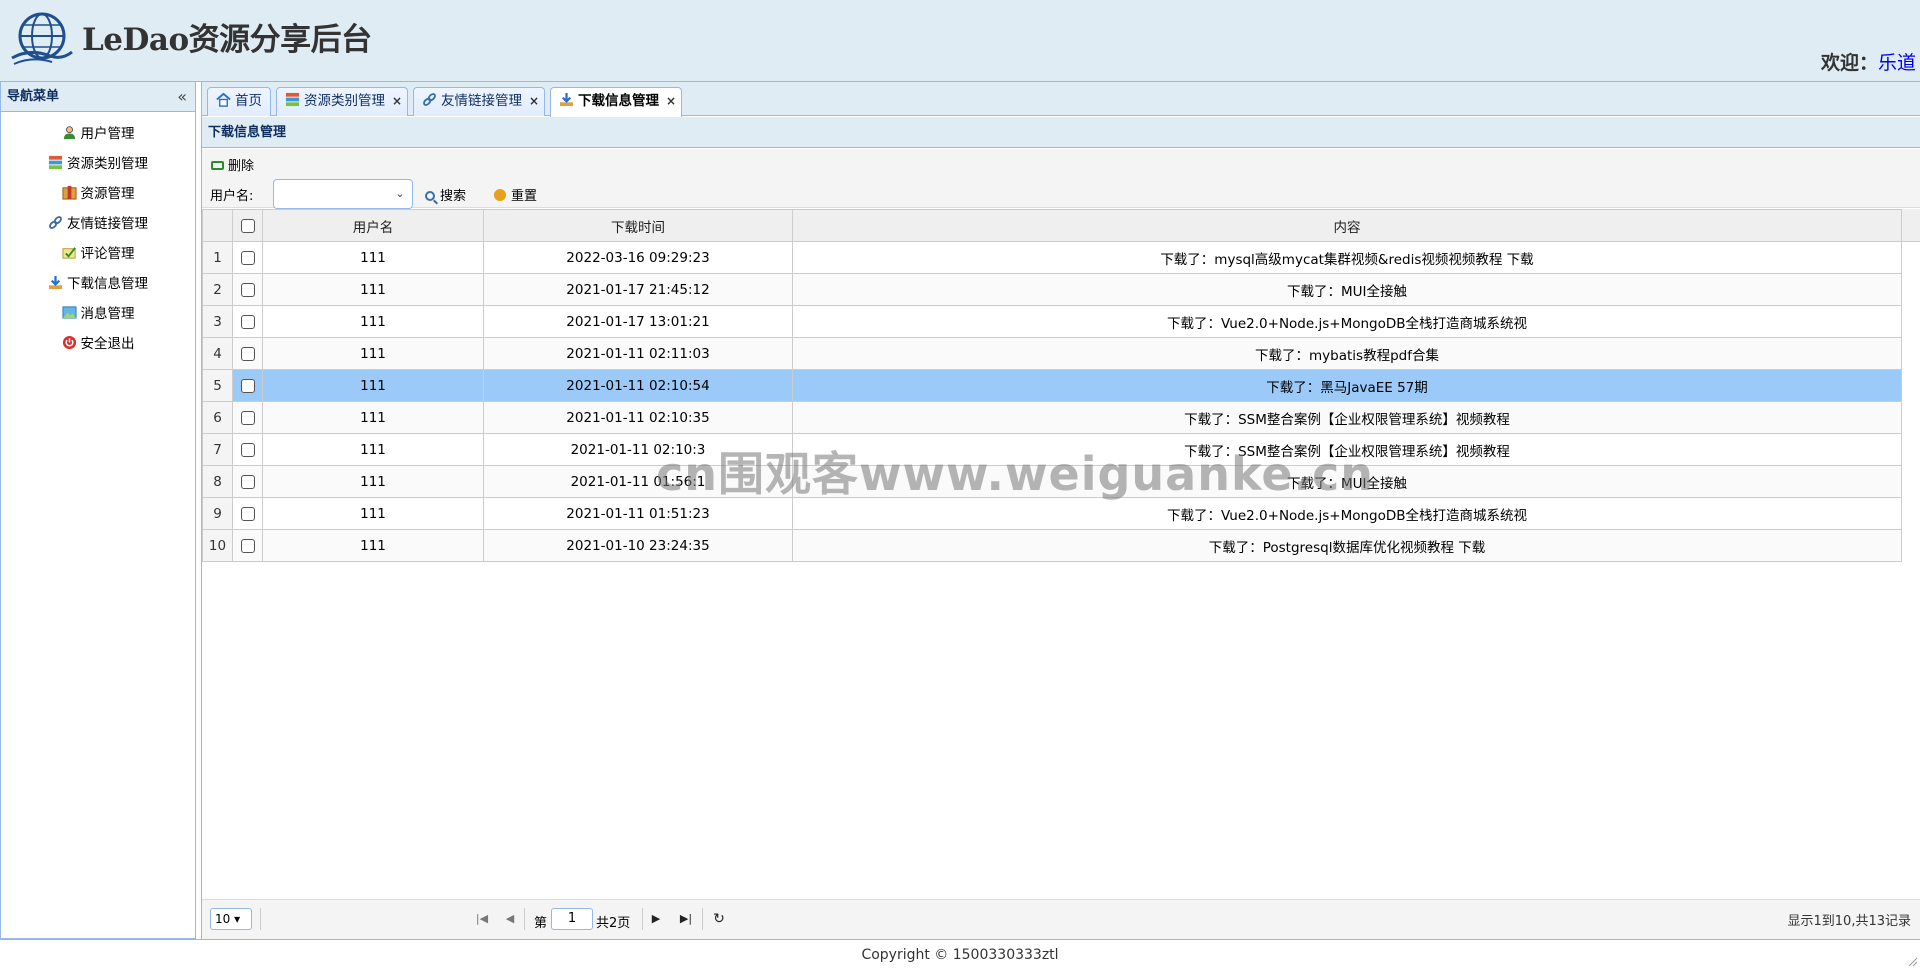 The height and width of the screenshot is (969, 1920). Describe the element at coordinates (237, 919) in the screenshot. I see `chevron-down-icon: ▾` at that location.